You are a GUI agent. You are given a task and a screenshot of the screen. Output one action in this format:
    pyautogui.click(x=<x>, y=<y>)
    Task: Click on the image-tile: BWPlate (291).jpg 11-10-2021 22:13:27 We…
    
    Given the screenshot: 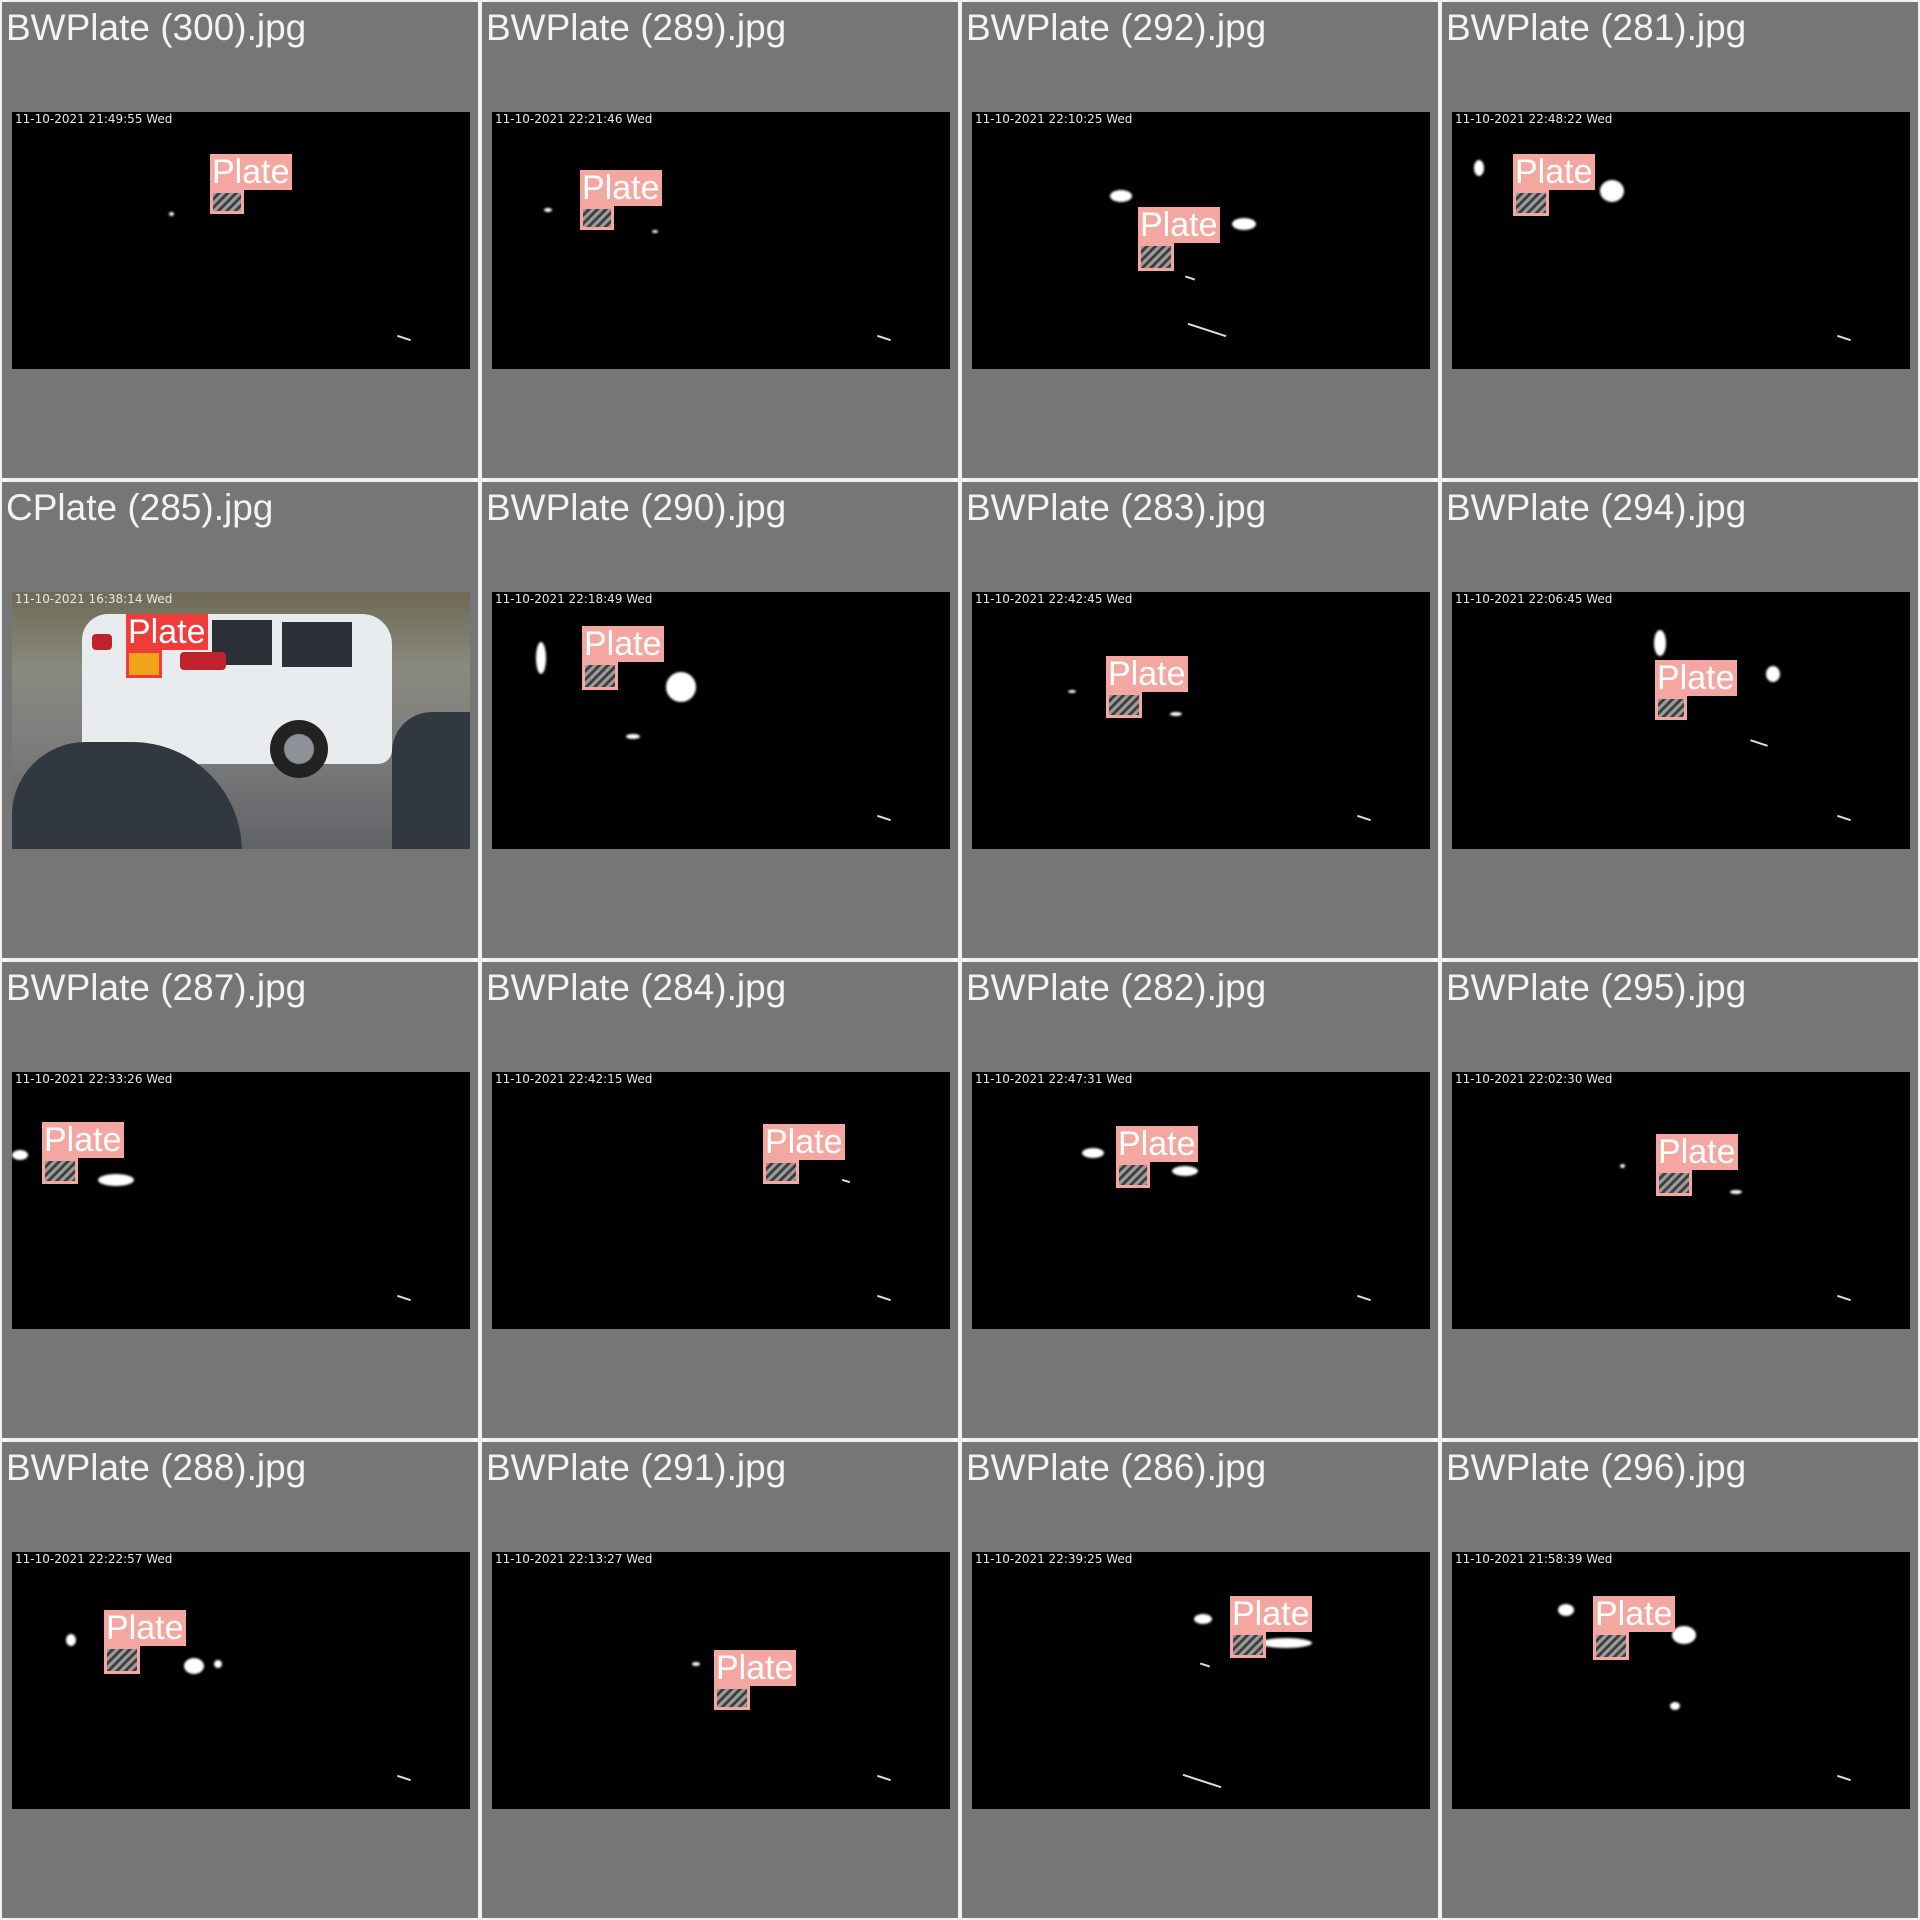 What is the action you would take?
    pyautogui.click(x=720, y=1680)
    